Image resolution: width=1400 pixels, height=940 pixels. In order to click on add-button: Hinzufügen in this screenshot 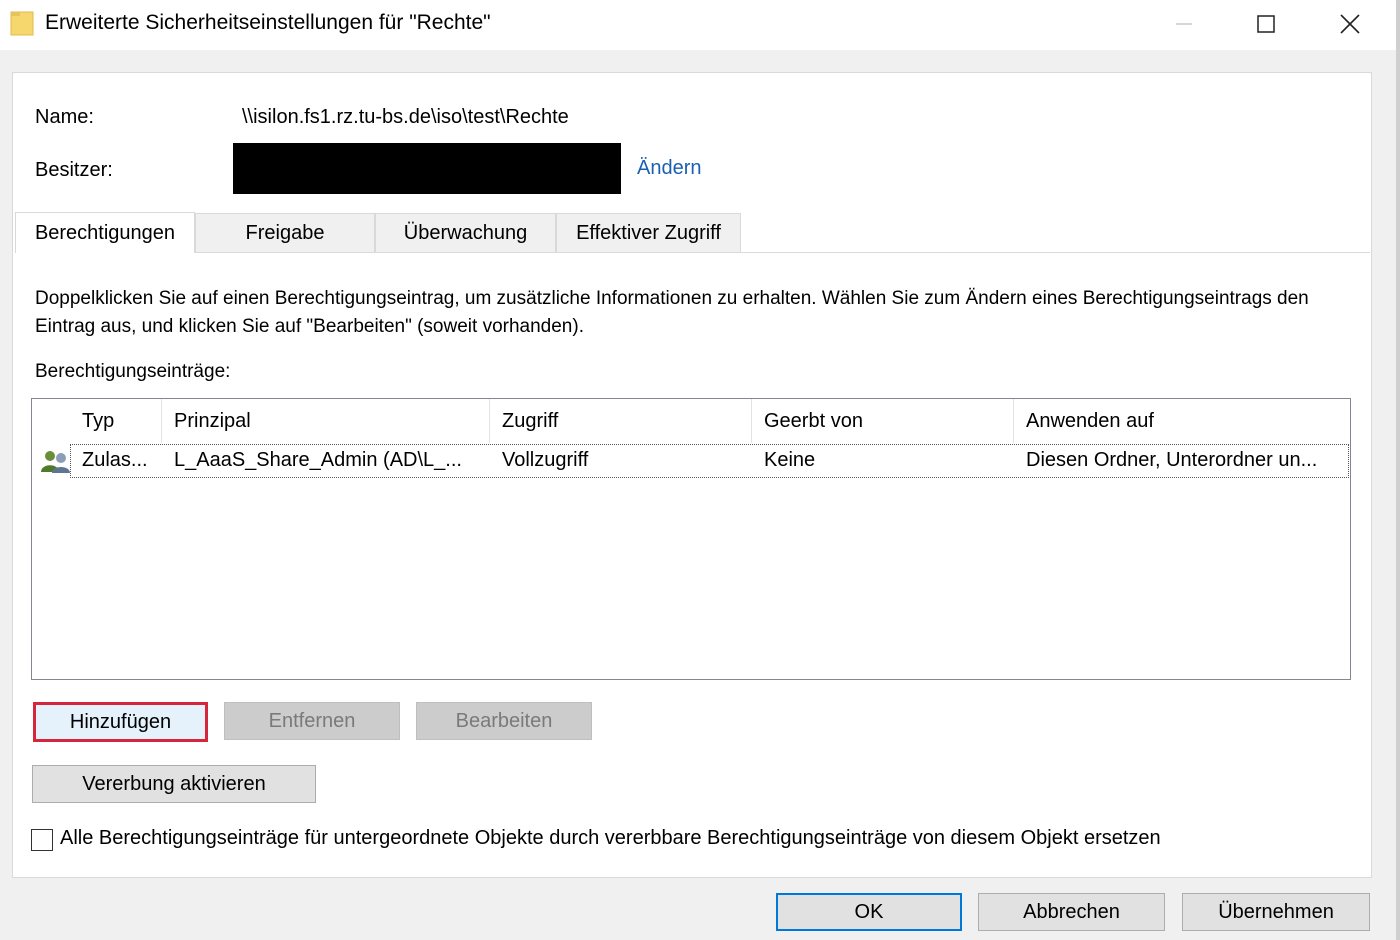, I will do `click(120, 722)`.